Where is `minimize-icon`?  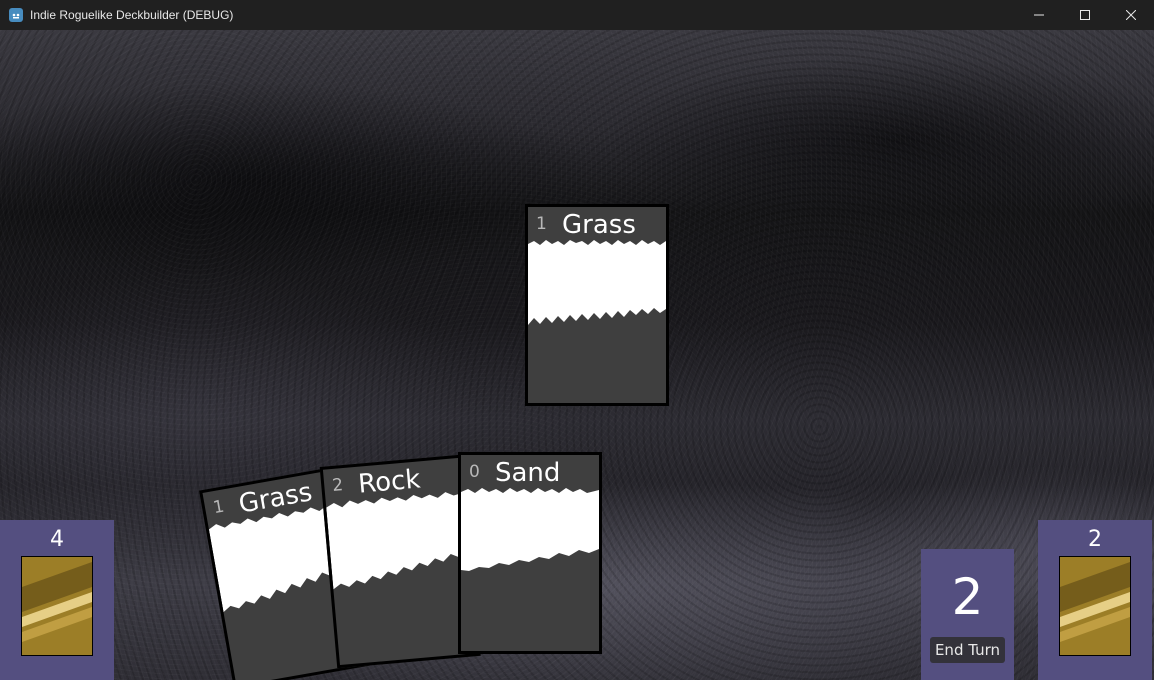
minimize-icon is located at coordinates (1039, 15).